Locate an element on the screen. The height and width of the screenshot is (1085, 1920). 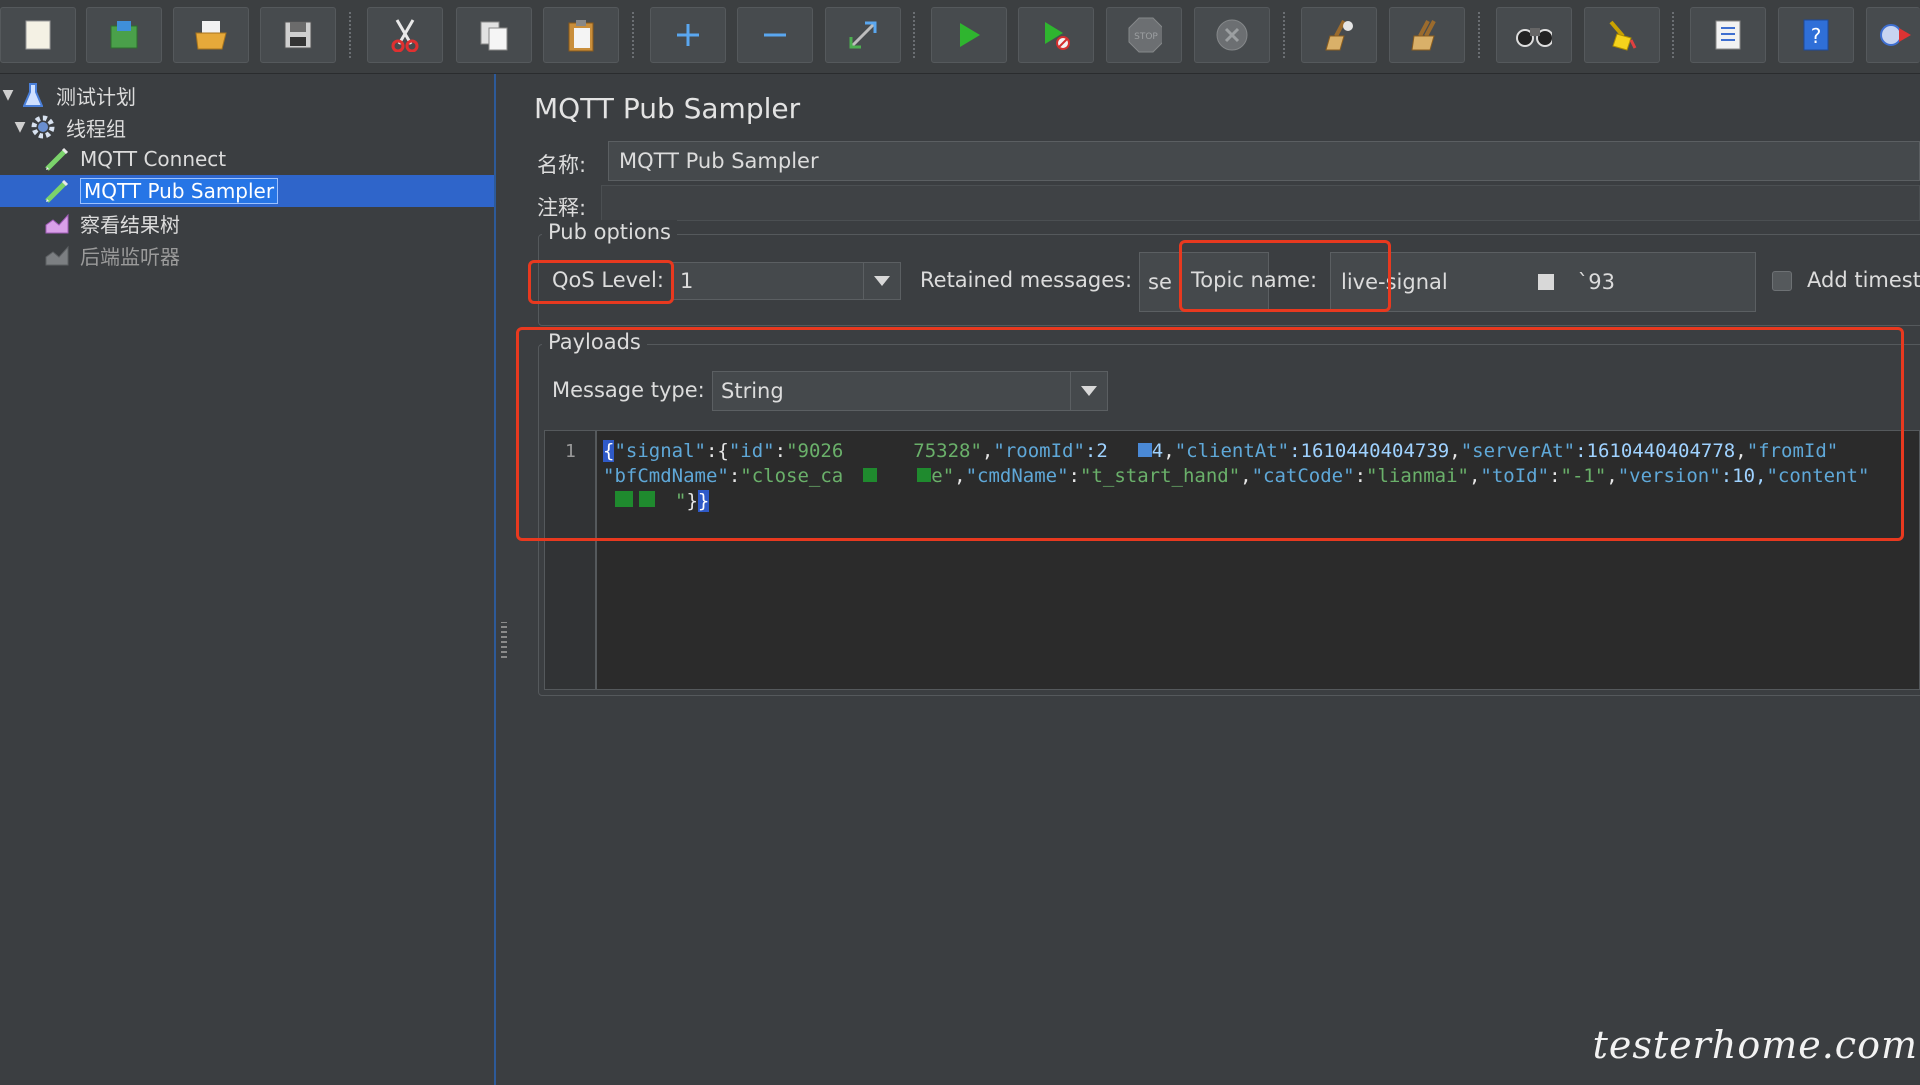
broom-yellow-icon is located at coordinates (1622, 35).